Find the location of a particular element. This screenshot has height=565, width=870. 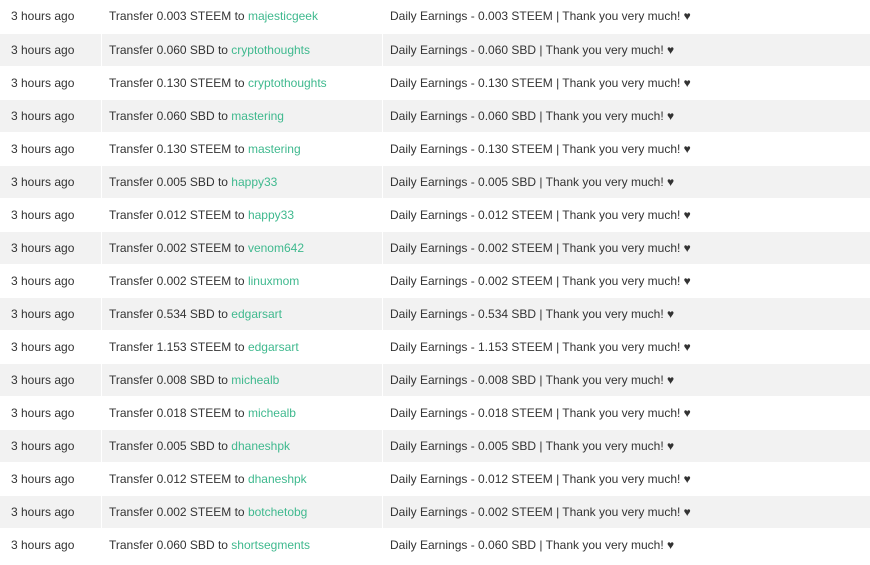

recipient-link: venom642 is located at coordinates (276, 248).